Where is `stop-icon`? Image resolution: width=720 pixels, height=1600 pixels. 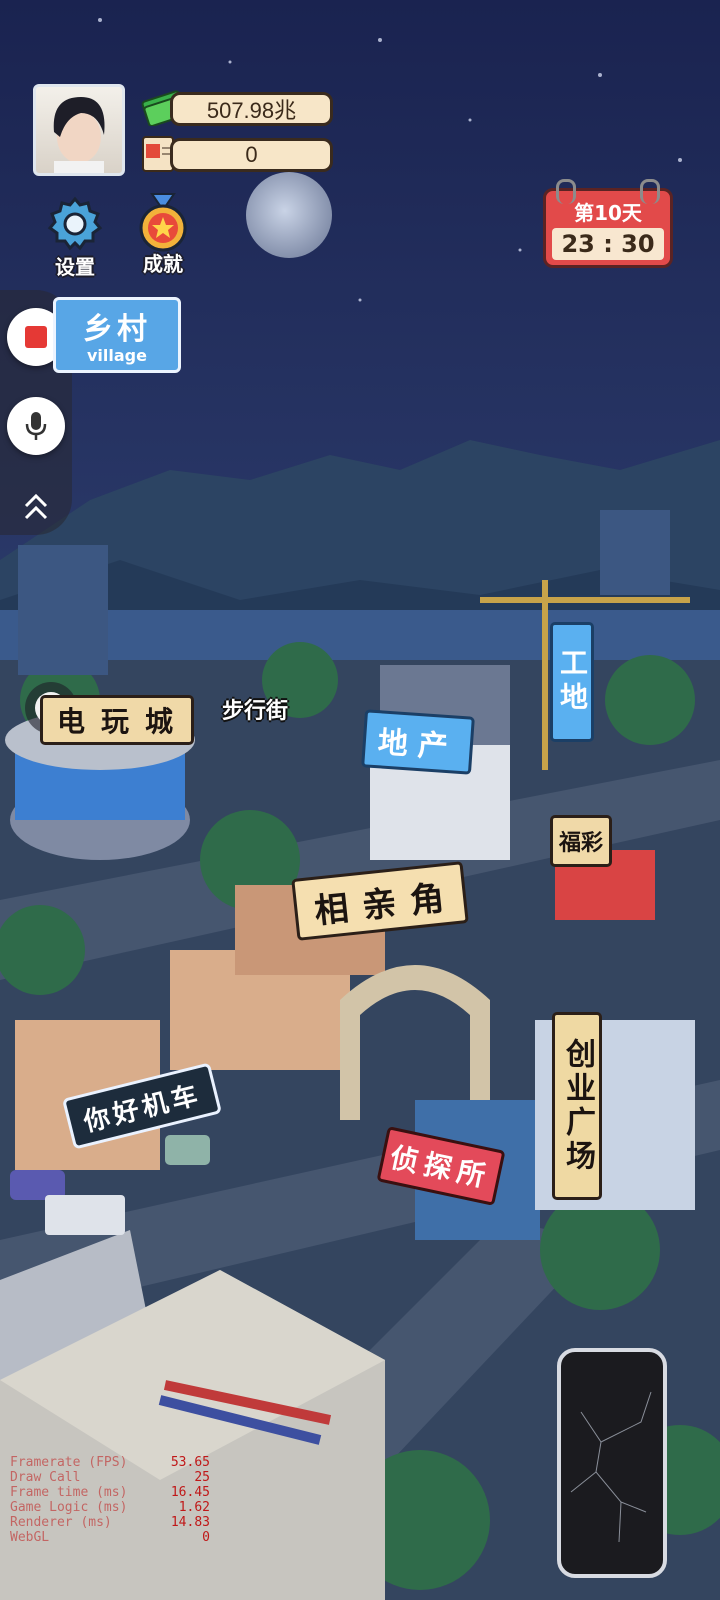 stop-icon is located at coordinates (36, 337).